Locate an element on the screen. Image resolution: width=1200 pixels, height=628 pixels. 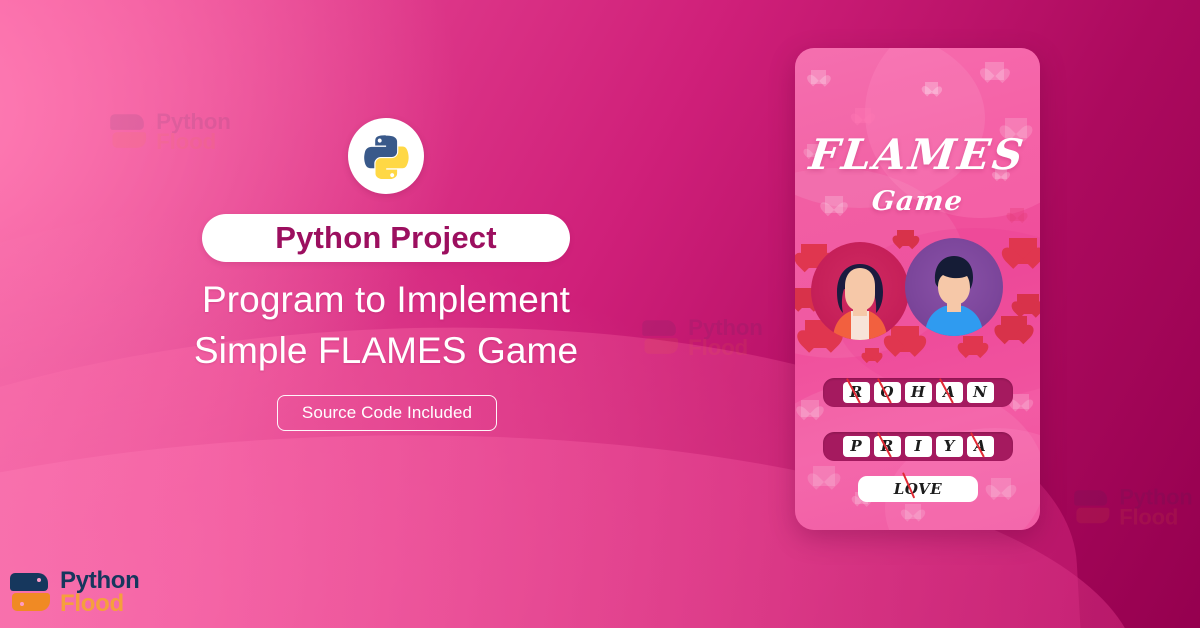
name-row-rohan: R O H A N is located at coordinates (918, 392).